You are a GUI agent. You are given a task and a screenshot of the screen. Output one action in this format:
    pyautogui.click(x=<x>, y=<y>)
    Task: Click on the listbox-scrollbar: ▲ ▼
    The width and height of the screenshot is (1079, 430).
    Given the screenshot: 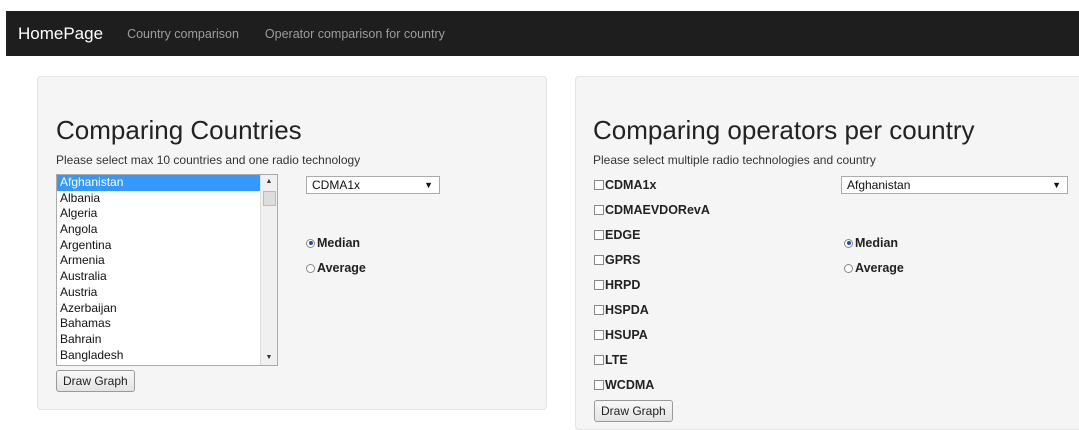 What is the action you would take?
    pyautogui.click(x=268, y=270)
    